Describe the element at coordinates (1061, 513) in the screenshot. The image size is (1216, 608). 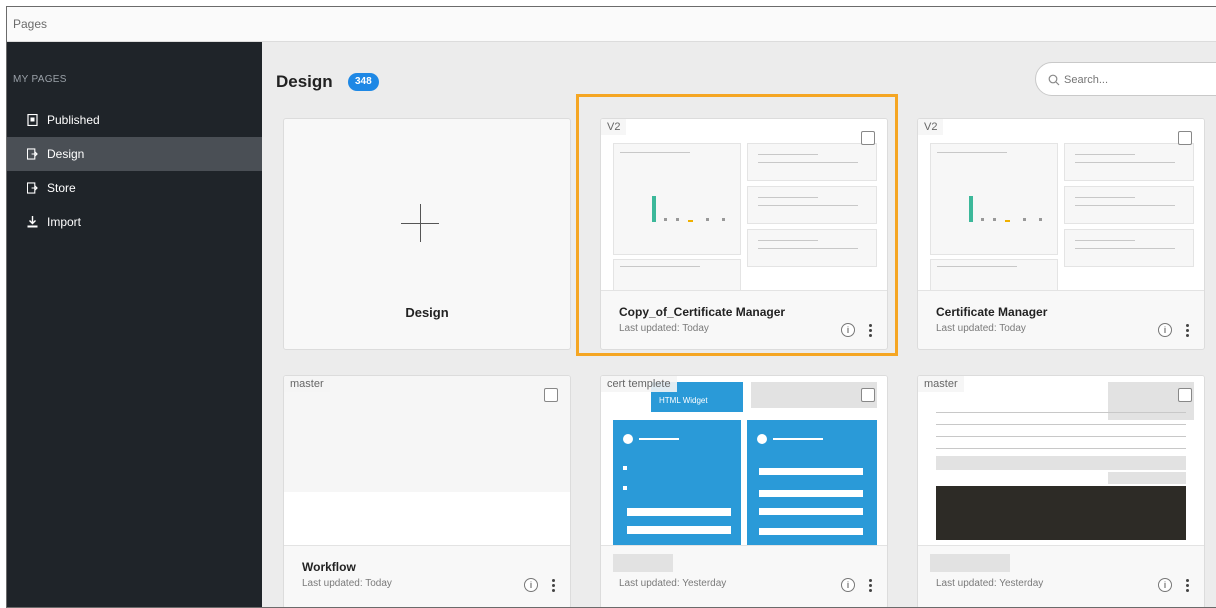
I see `thumb-dark-panel` at that location.